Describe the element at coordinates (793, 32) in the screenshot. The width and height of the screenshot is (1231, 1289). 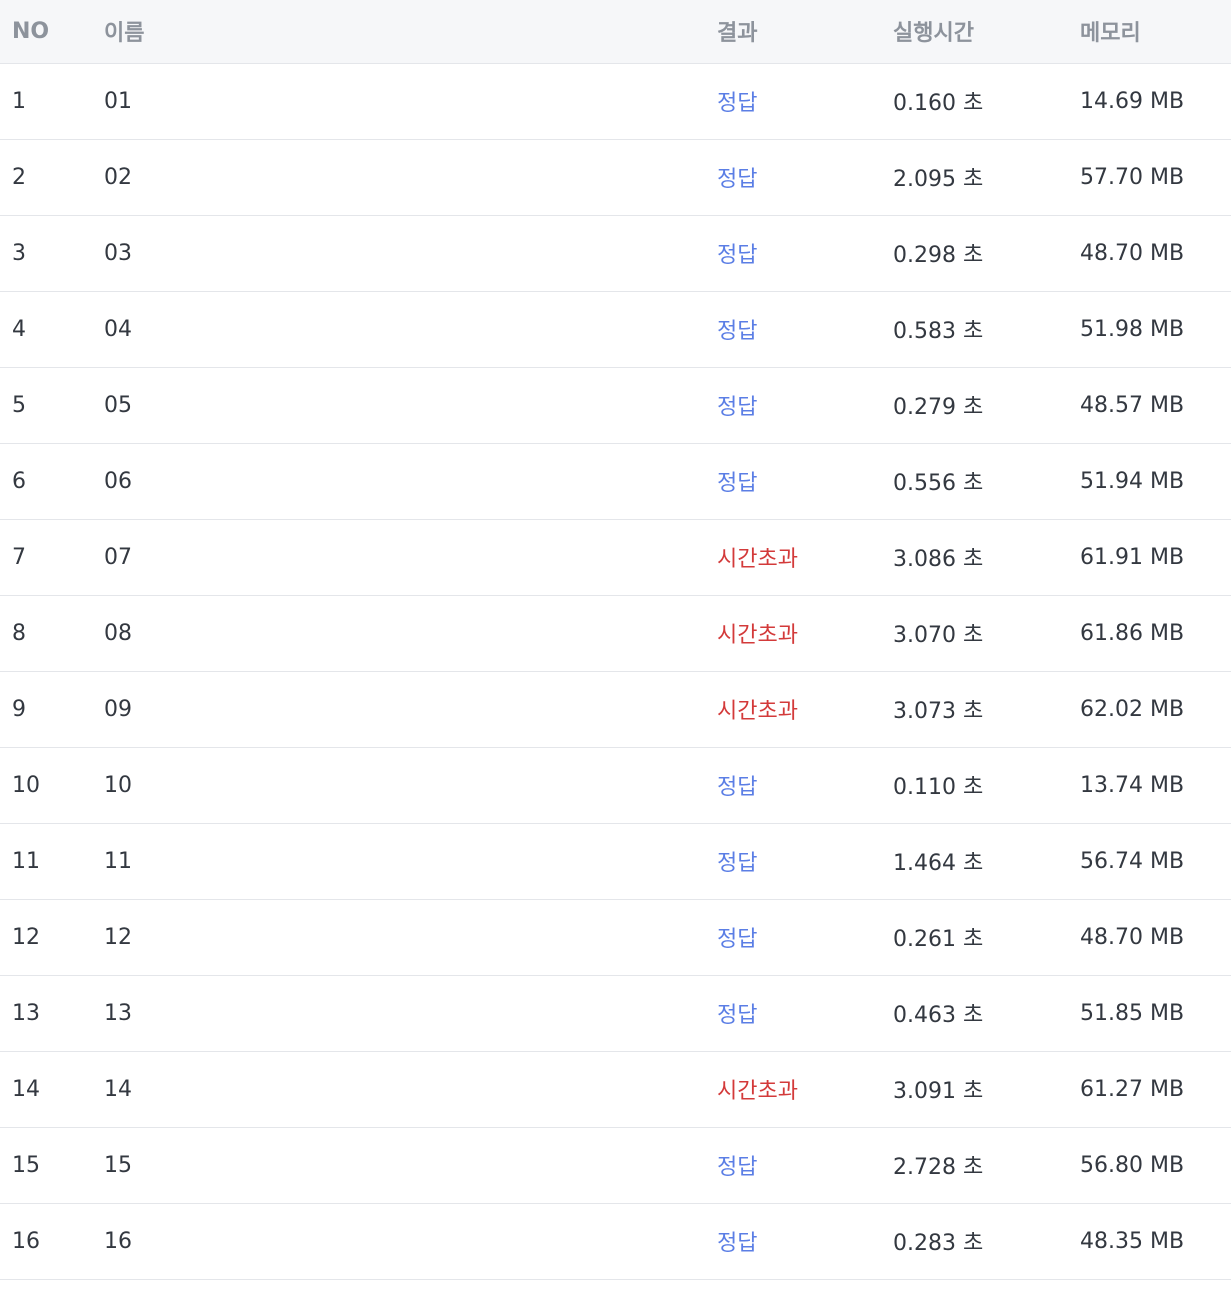
I see `header-result: 결과` at that location.